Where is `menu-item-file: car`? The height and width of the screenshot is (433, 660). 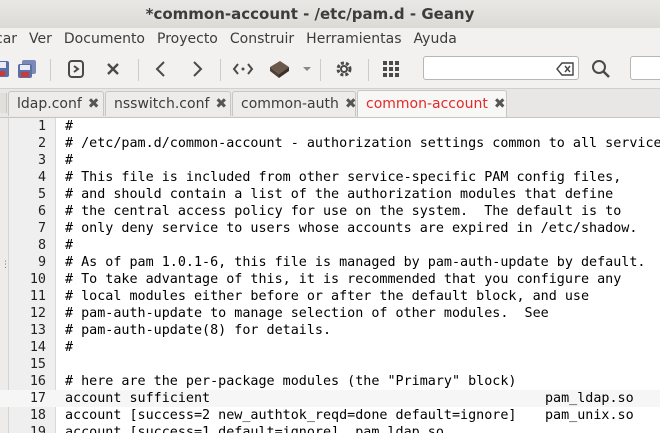 menu-item-file: car is located at coordinates (11, 39).